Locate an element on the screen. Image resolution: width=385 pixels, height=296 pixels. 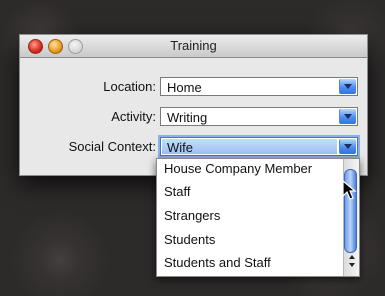
social-context-label: Social Context: is located at coordinates (112, 146).